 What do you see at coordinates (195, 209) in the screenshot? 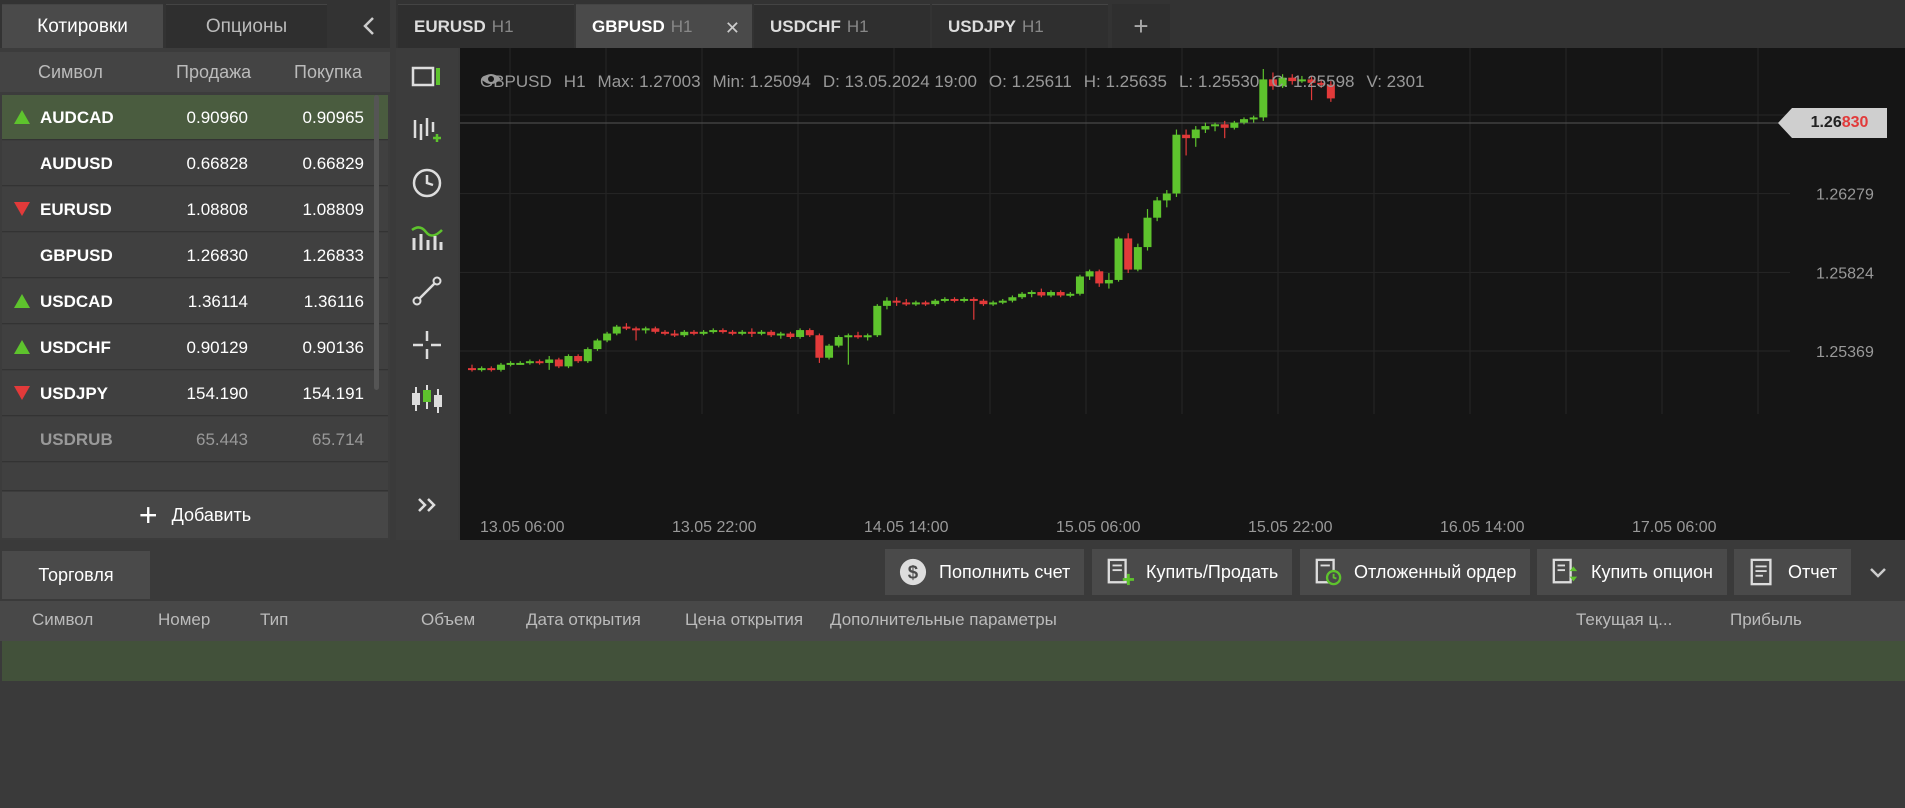
I see `quote-row: EURUSD 1.08808 1.08809` at bounding box center [195, 209].